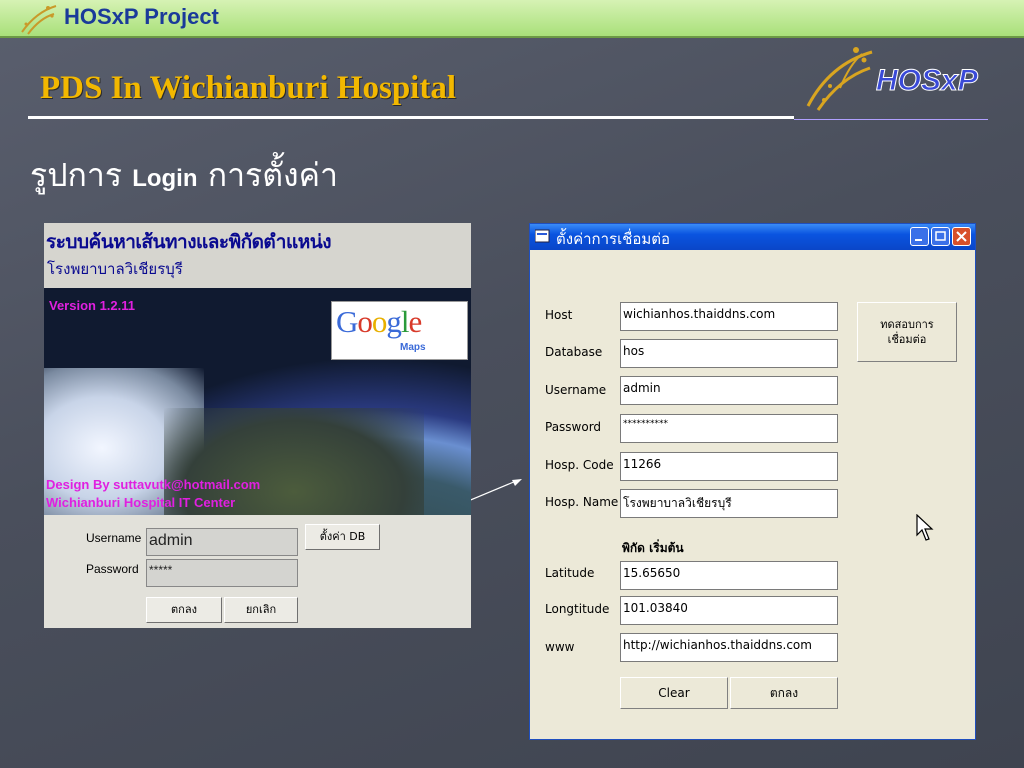 The height and width of the screenshot is (768, 1024). I want to click on hosp-name-label: Hosp. Name, so click(582, 502).